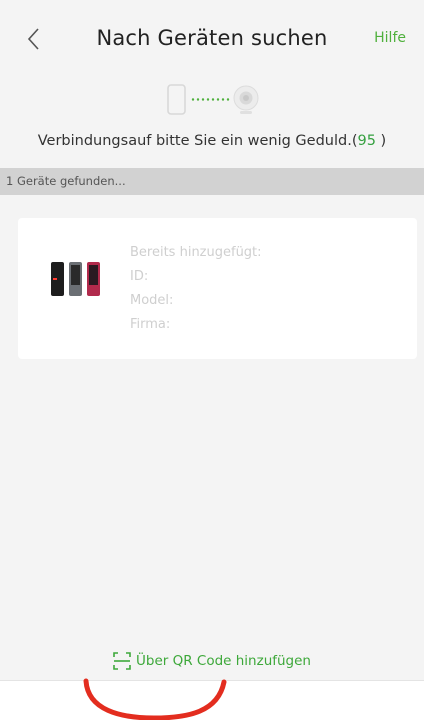 Image resolution: width=424 pixels, height=720 pixels. What do you see at coordinates (155, 699) in the screenshot?
I see `annotation-mark` at bounding box center [155, 699].